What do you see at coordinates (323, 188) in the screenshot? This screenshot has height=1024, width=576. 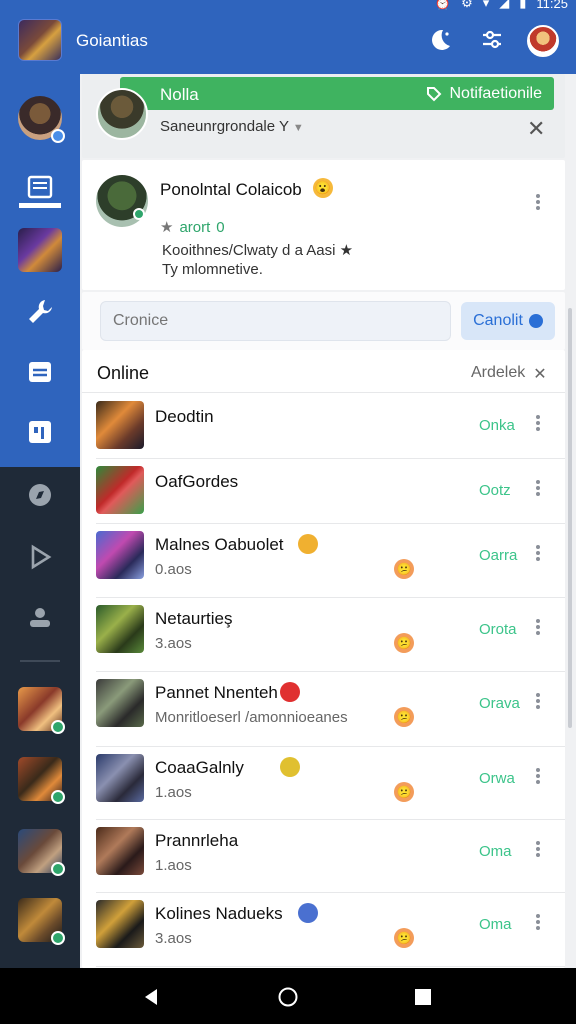 I see `surprised-emoji-icon: 😮` at bounding box center [323, 188].